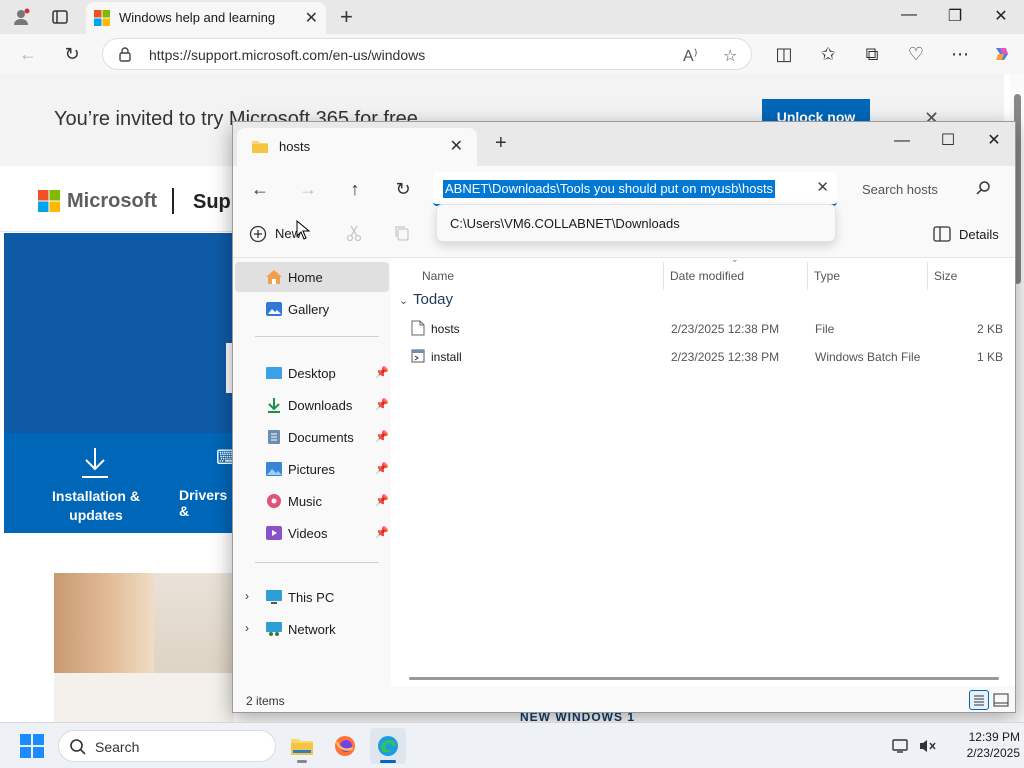  Describe the element at coordinates (388, 761) in the screenshot. I see `active-indicator` at that location.